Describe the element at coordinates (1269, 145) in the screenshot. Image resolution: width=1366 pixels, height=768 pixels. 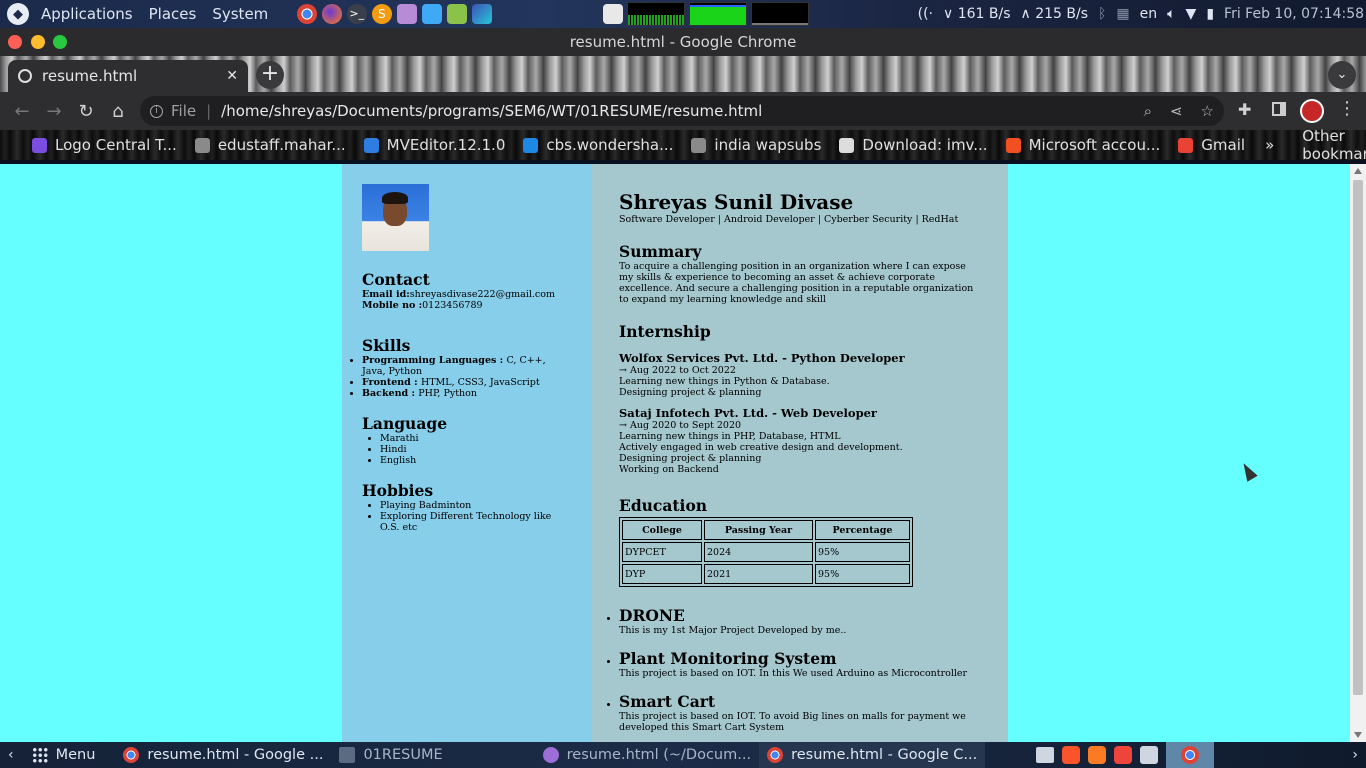
I see `bookmarks-more-chevron-icon: »` at that location.